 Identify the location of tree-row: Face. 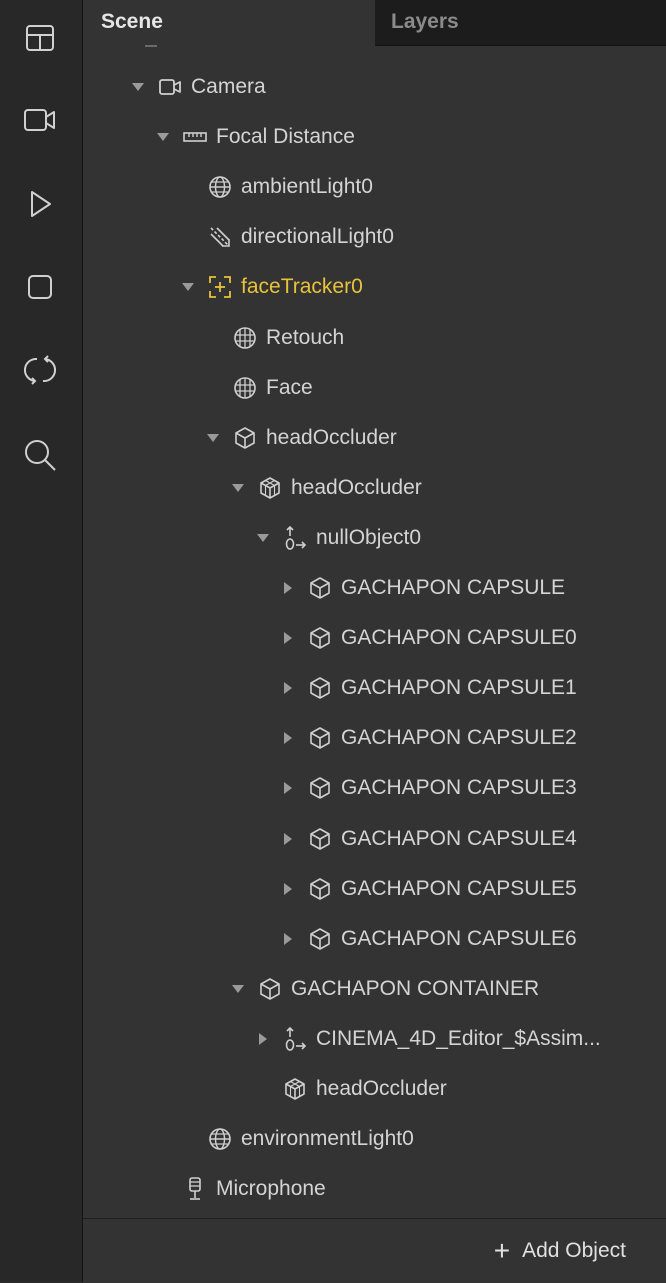
(374, 388).